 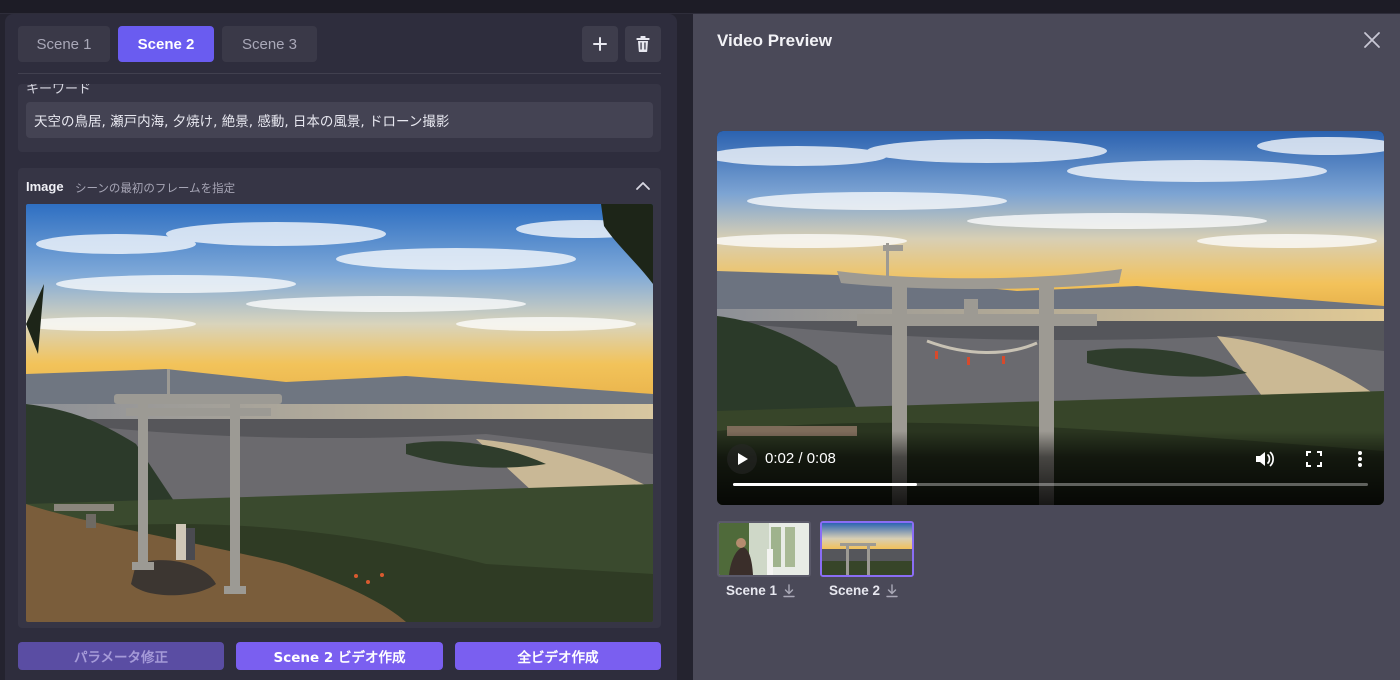 What do you see at coordinates (825, 484) in the screenshot?
I see `progress-fill` at bounding box center [825, 484].